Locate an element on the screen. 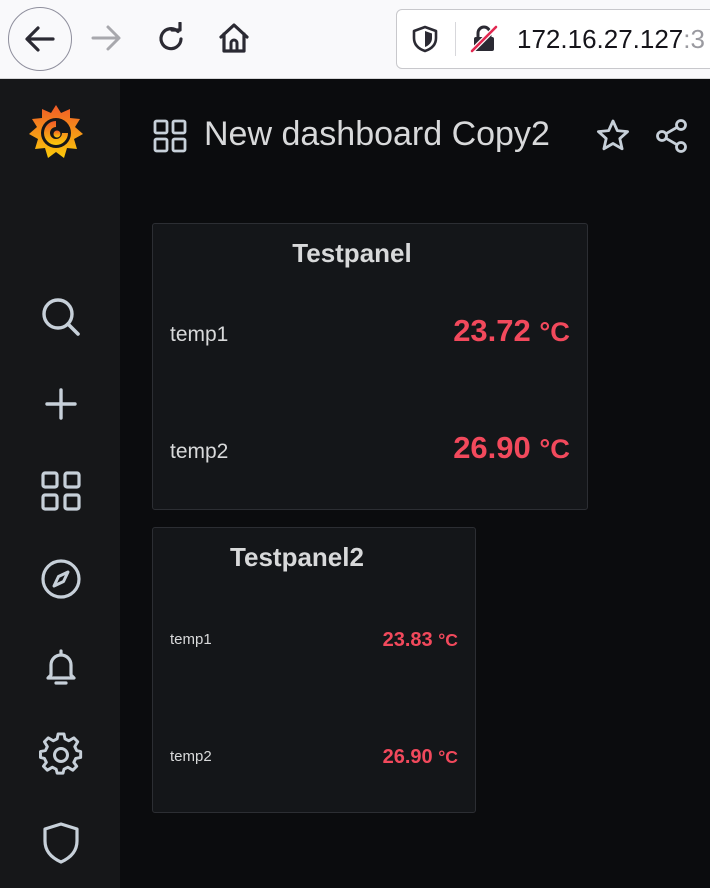  search-icon is located at coordinates (61, 317).